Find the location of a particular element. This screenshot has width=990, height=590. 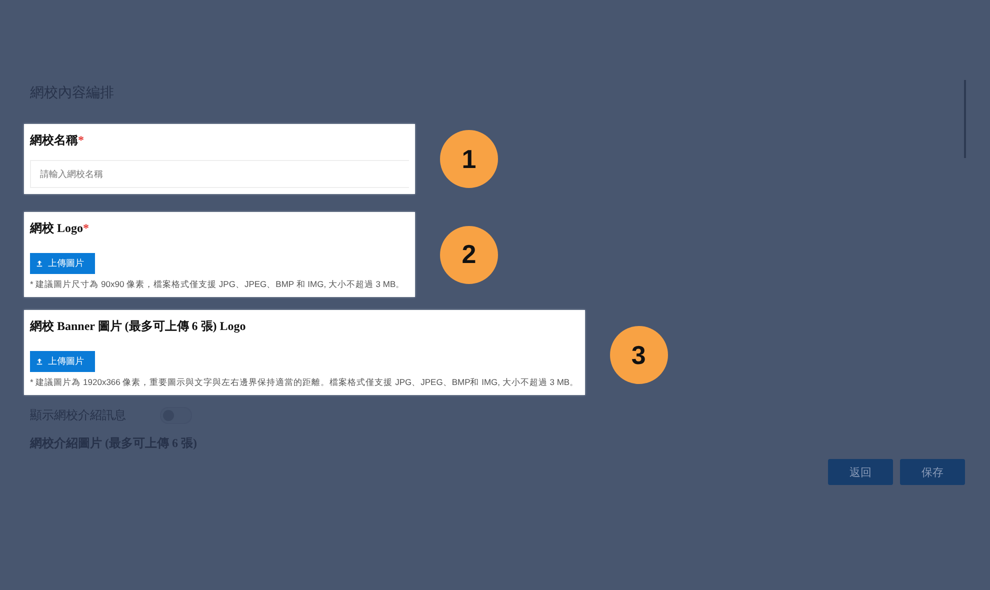

field-label: 網校 Banner 圖片 (最多可上傳 6 張) Logo is located at coordinates (138, 326).